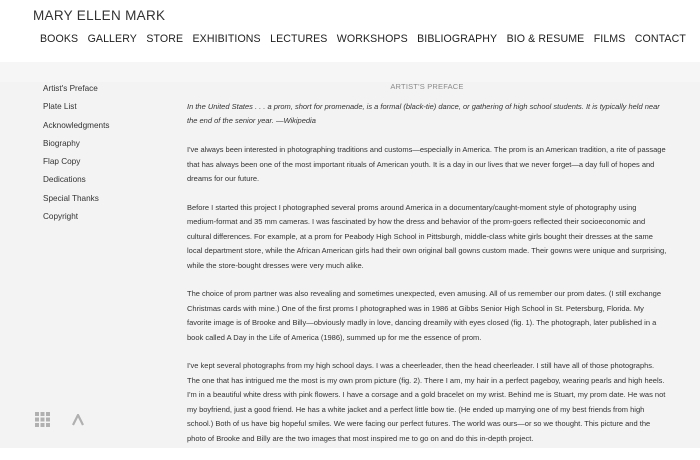 The image size is (700, 460). I want to click on sidebar-item-copyright: Copyright, so click(103, 217).